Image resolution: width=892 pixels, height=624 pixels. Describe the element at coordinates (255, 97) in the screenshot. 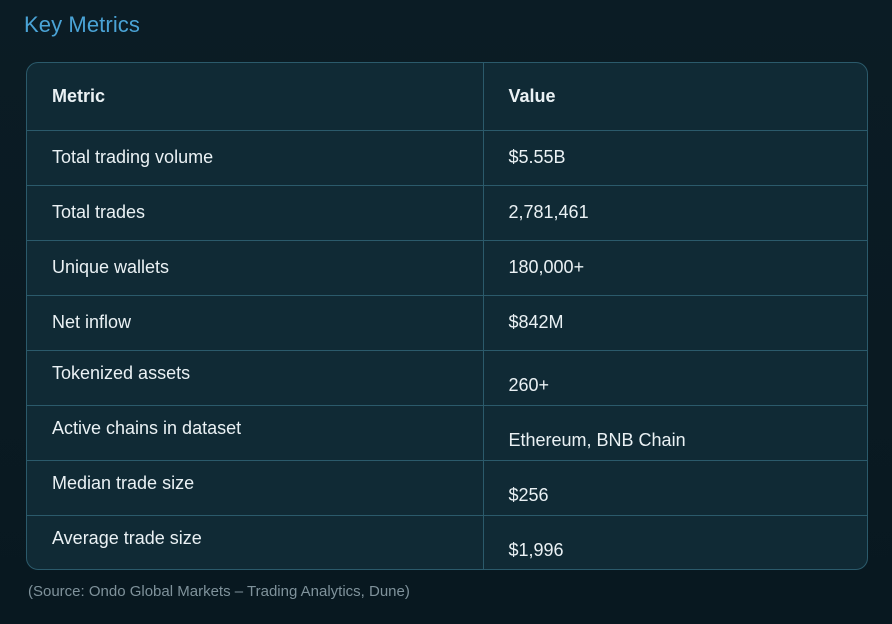

I see `column-header-metric: Metric` at that location.